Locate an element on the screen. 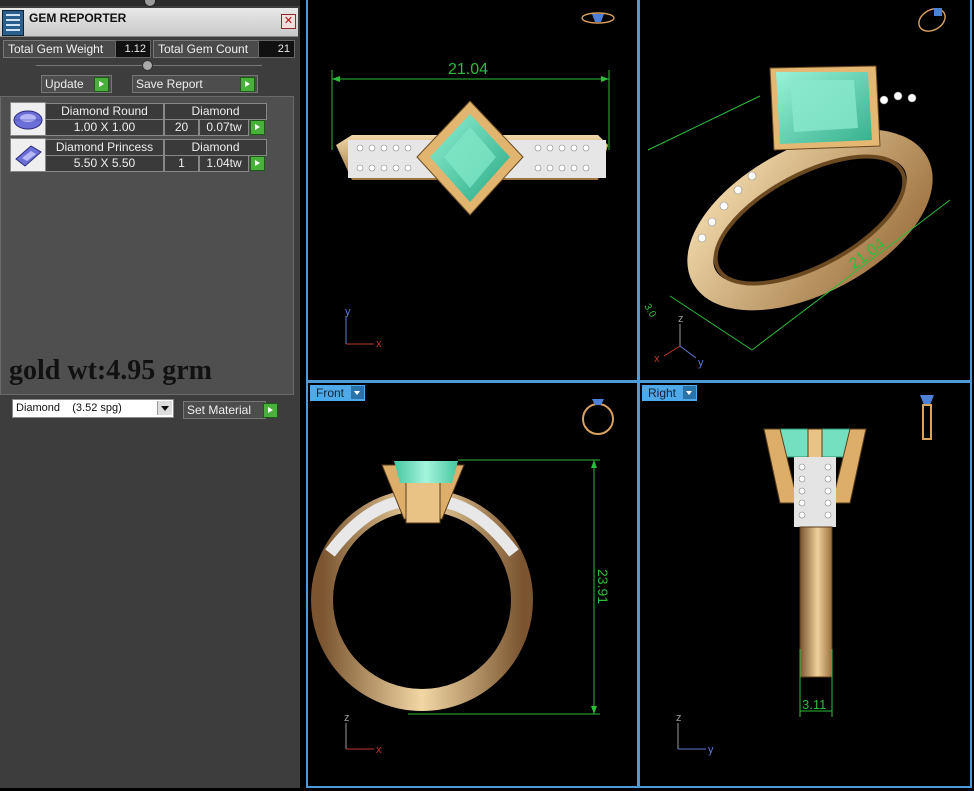 The image size is (974, 791). update-button: Update is located at coordinates (76, 84).